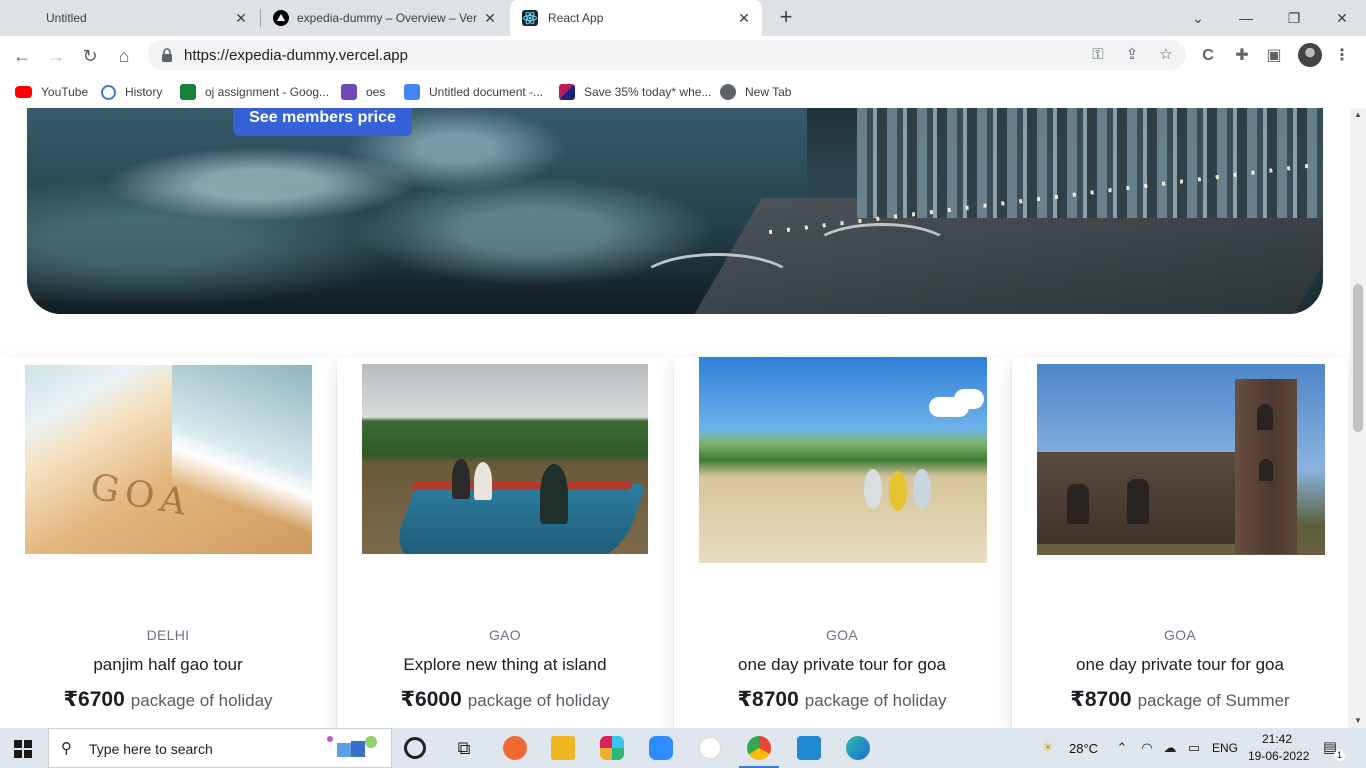 This screenshot has width=1366, height=768. Describe the element at coordinates (464, 748) in the screenshot. I see `task-view-icon: ⧉` at that location.